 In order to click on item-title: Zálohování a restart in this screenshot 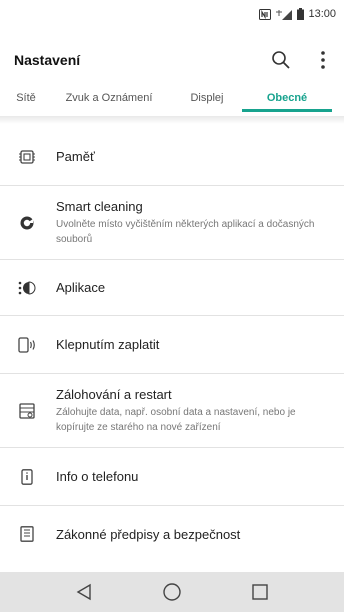, I will do `click(114, 394)`.